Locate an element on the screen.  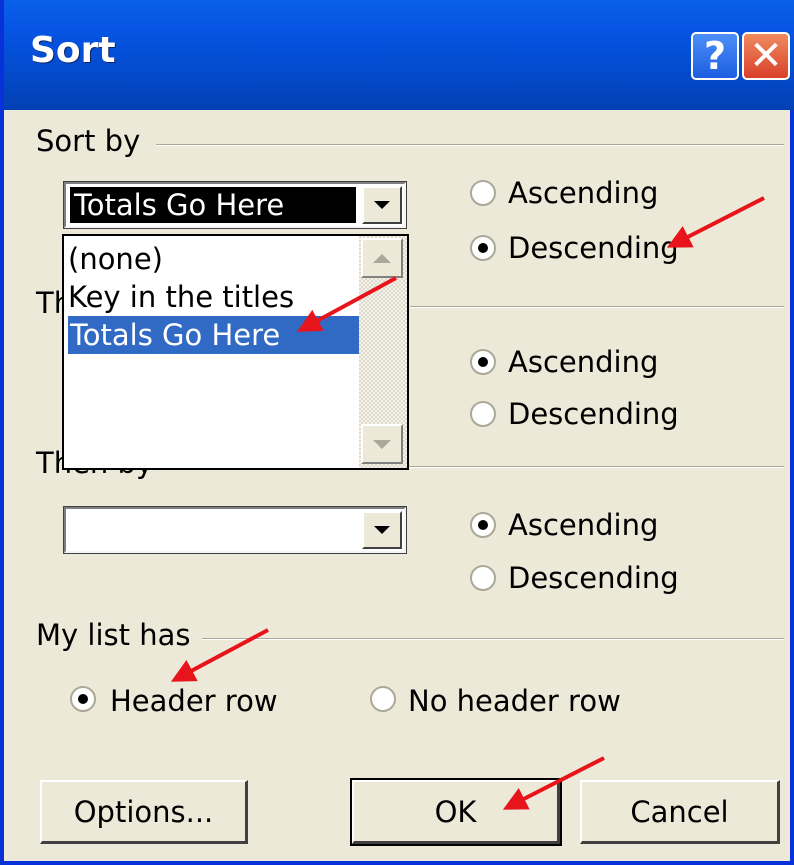
sort-by-descending-label: Descending is located at coordinates (593, 248).